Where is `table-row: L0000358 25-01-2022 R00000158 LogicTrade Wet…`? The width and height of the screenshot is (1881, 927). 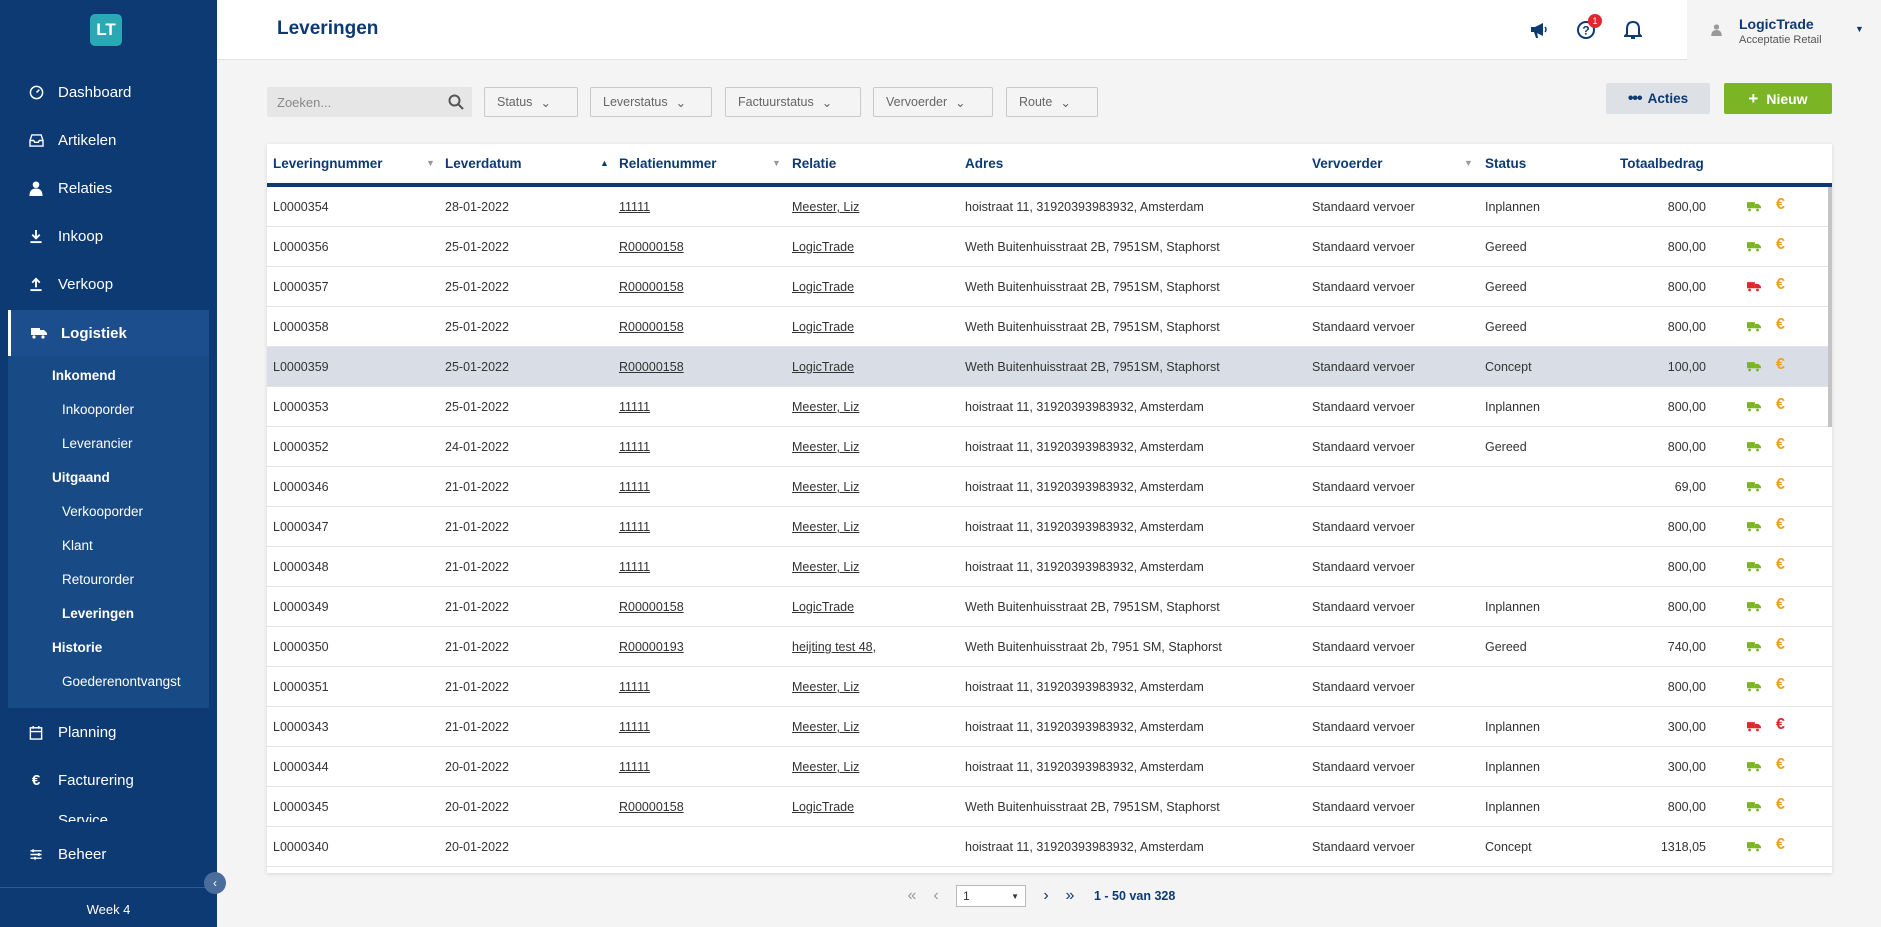 table-row: L0000358 25-01-2022 R00000158 LogicTrade Wet… is located at coordinates (1049, 327).